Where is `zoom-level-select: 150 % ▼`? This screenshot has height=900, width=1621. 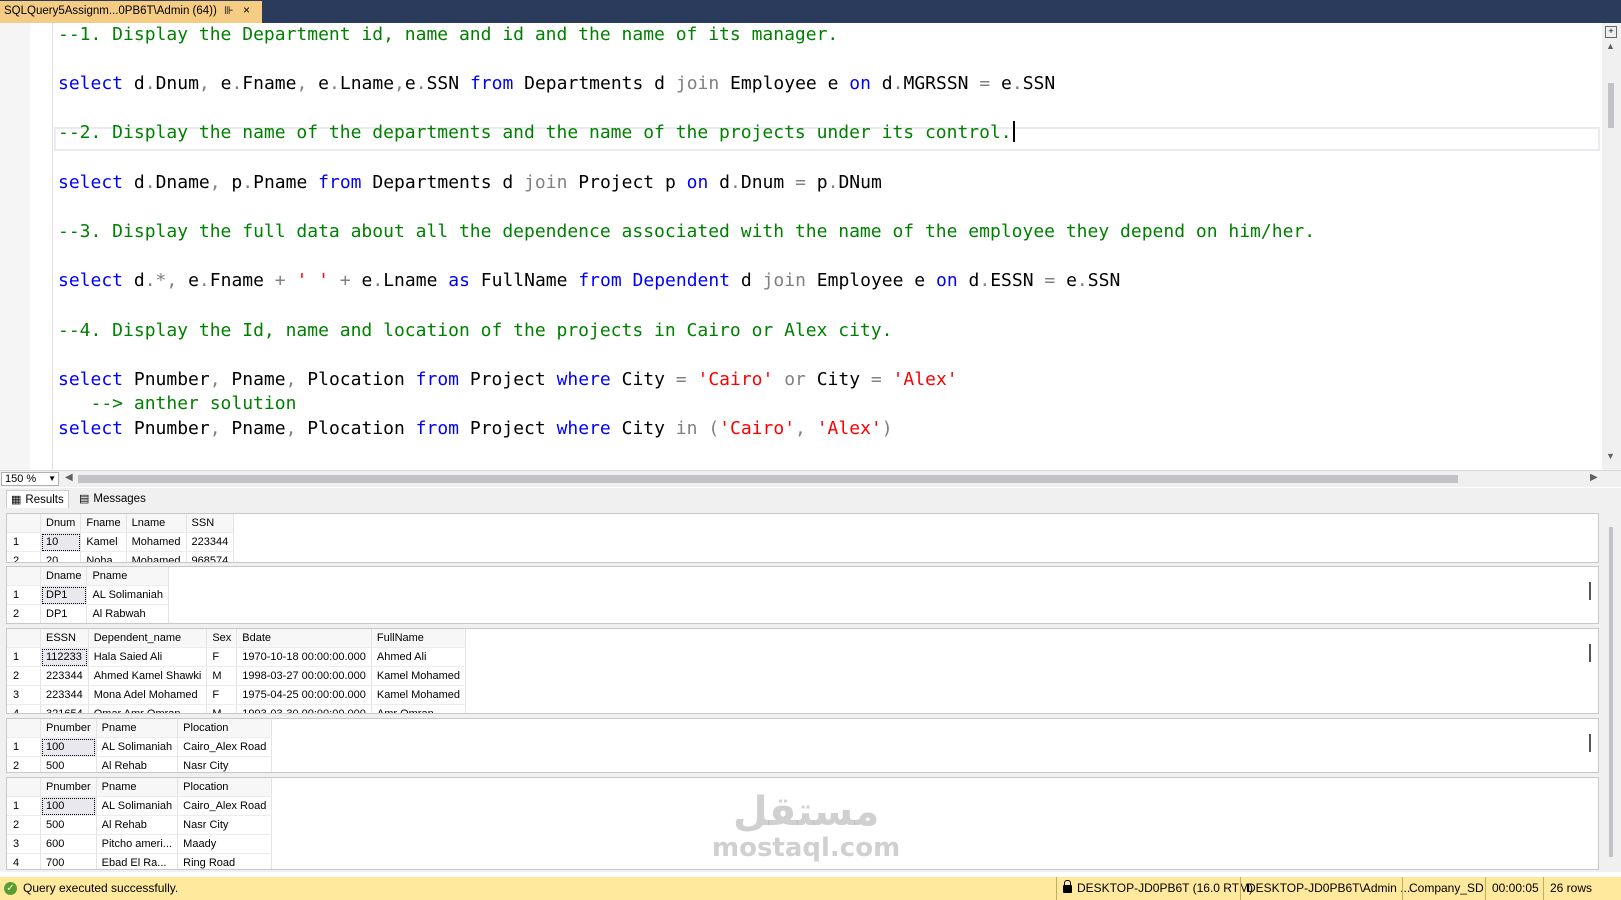 zoom-level-select: 150 % ▼ is located at coordinates (30, 479).